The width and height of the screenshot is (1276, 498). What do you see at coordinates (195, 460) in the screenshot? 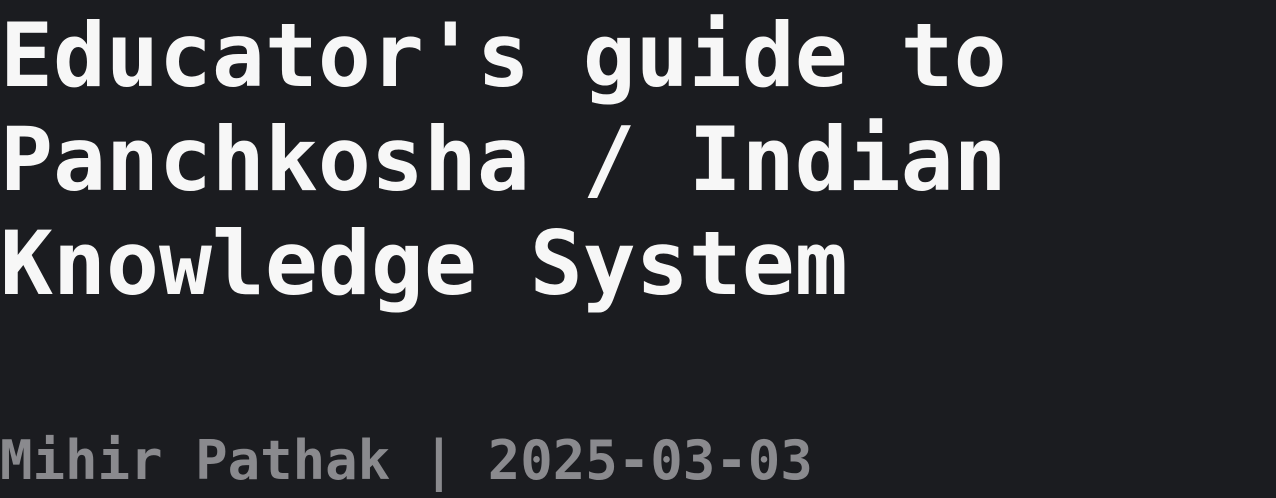
I see `author-name: Mihir Pathak` at bounding box center [195, 460].